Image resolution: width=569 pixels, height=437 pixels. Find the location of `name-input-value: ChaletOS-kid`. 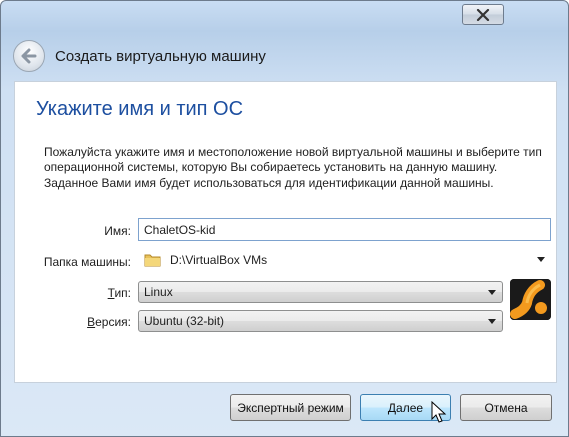

name-input-value: ChaletOS-kid is located at coordinates (180, 229).